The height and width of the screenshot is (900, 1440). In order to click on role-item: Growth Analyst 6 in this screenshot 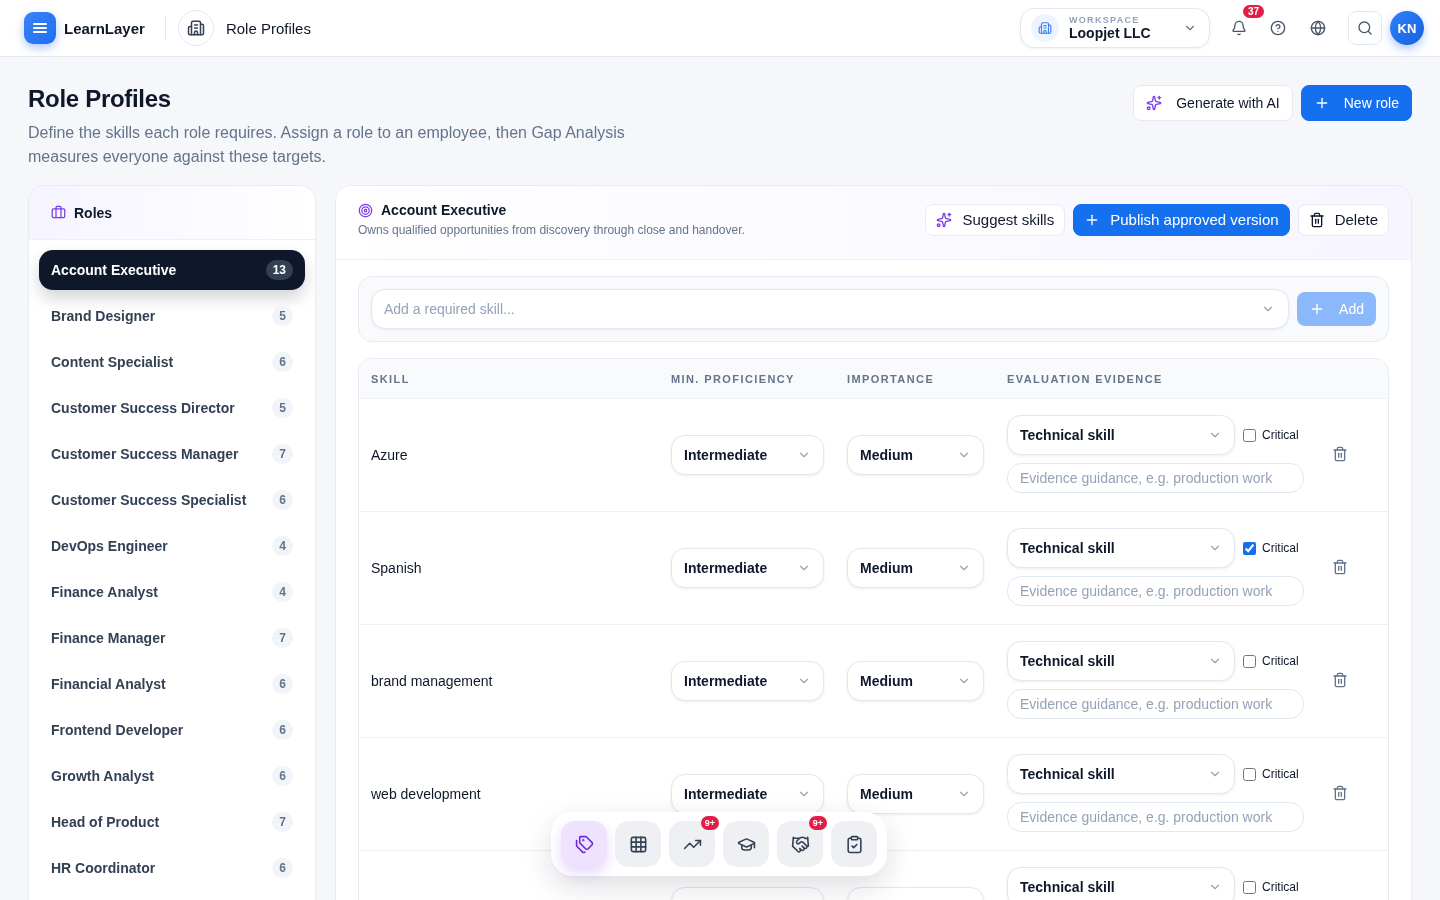, I will do `click(172, 776)`.